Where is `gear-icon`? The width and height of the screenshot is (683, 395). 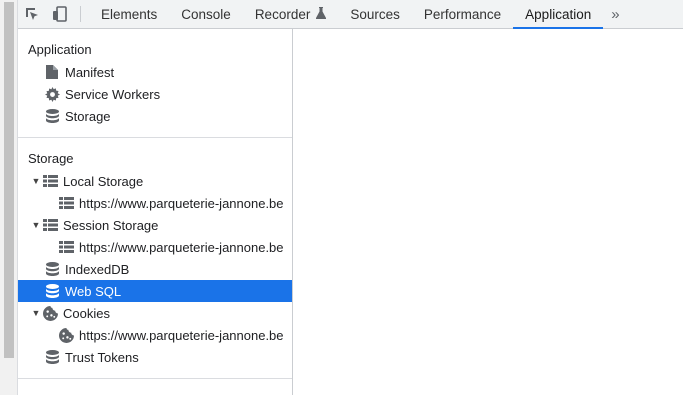
gear-icon is located at coordinates (52, 94).